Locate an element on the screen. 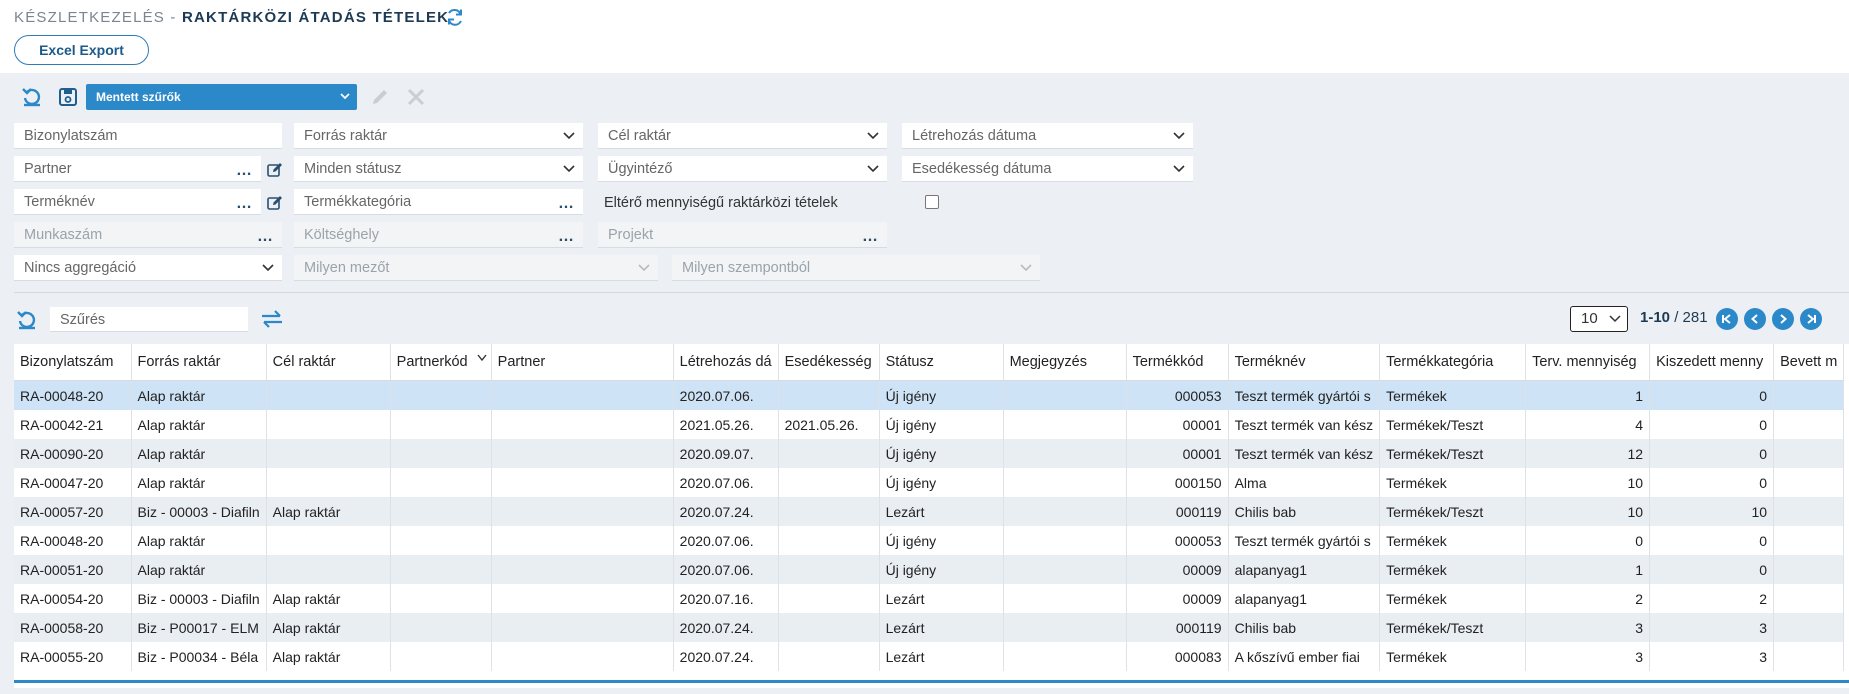 The width and height of the screenshot is (1849, 694). last-page-icon is located at coordinates (1811, 319).